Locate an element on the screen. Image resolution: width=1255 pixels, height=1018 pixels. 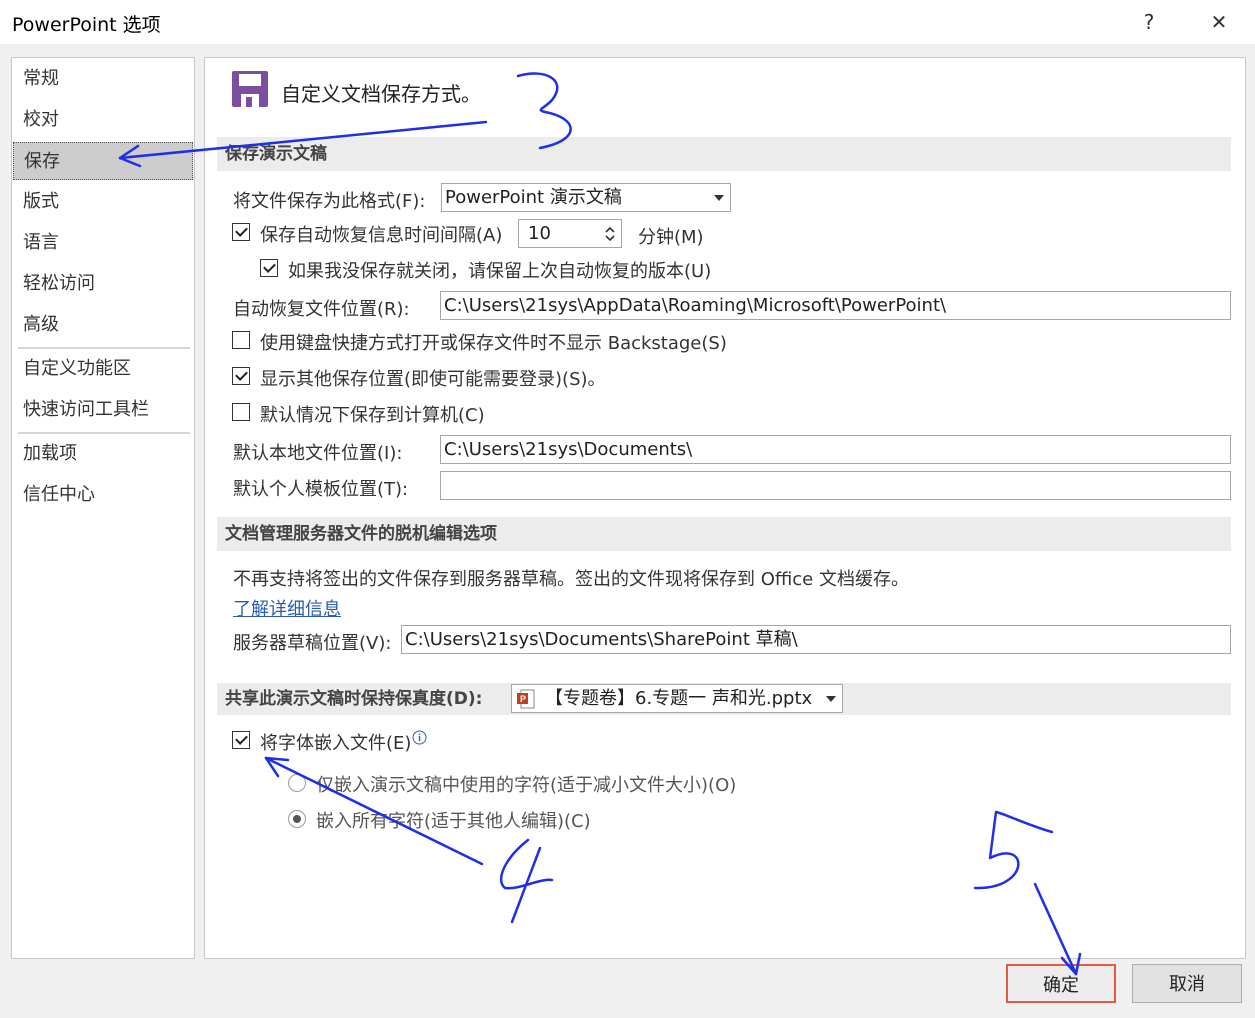
autorecover-checkbox is located at coordinates (241, 232).